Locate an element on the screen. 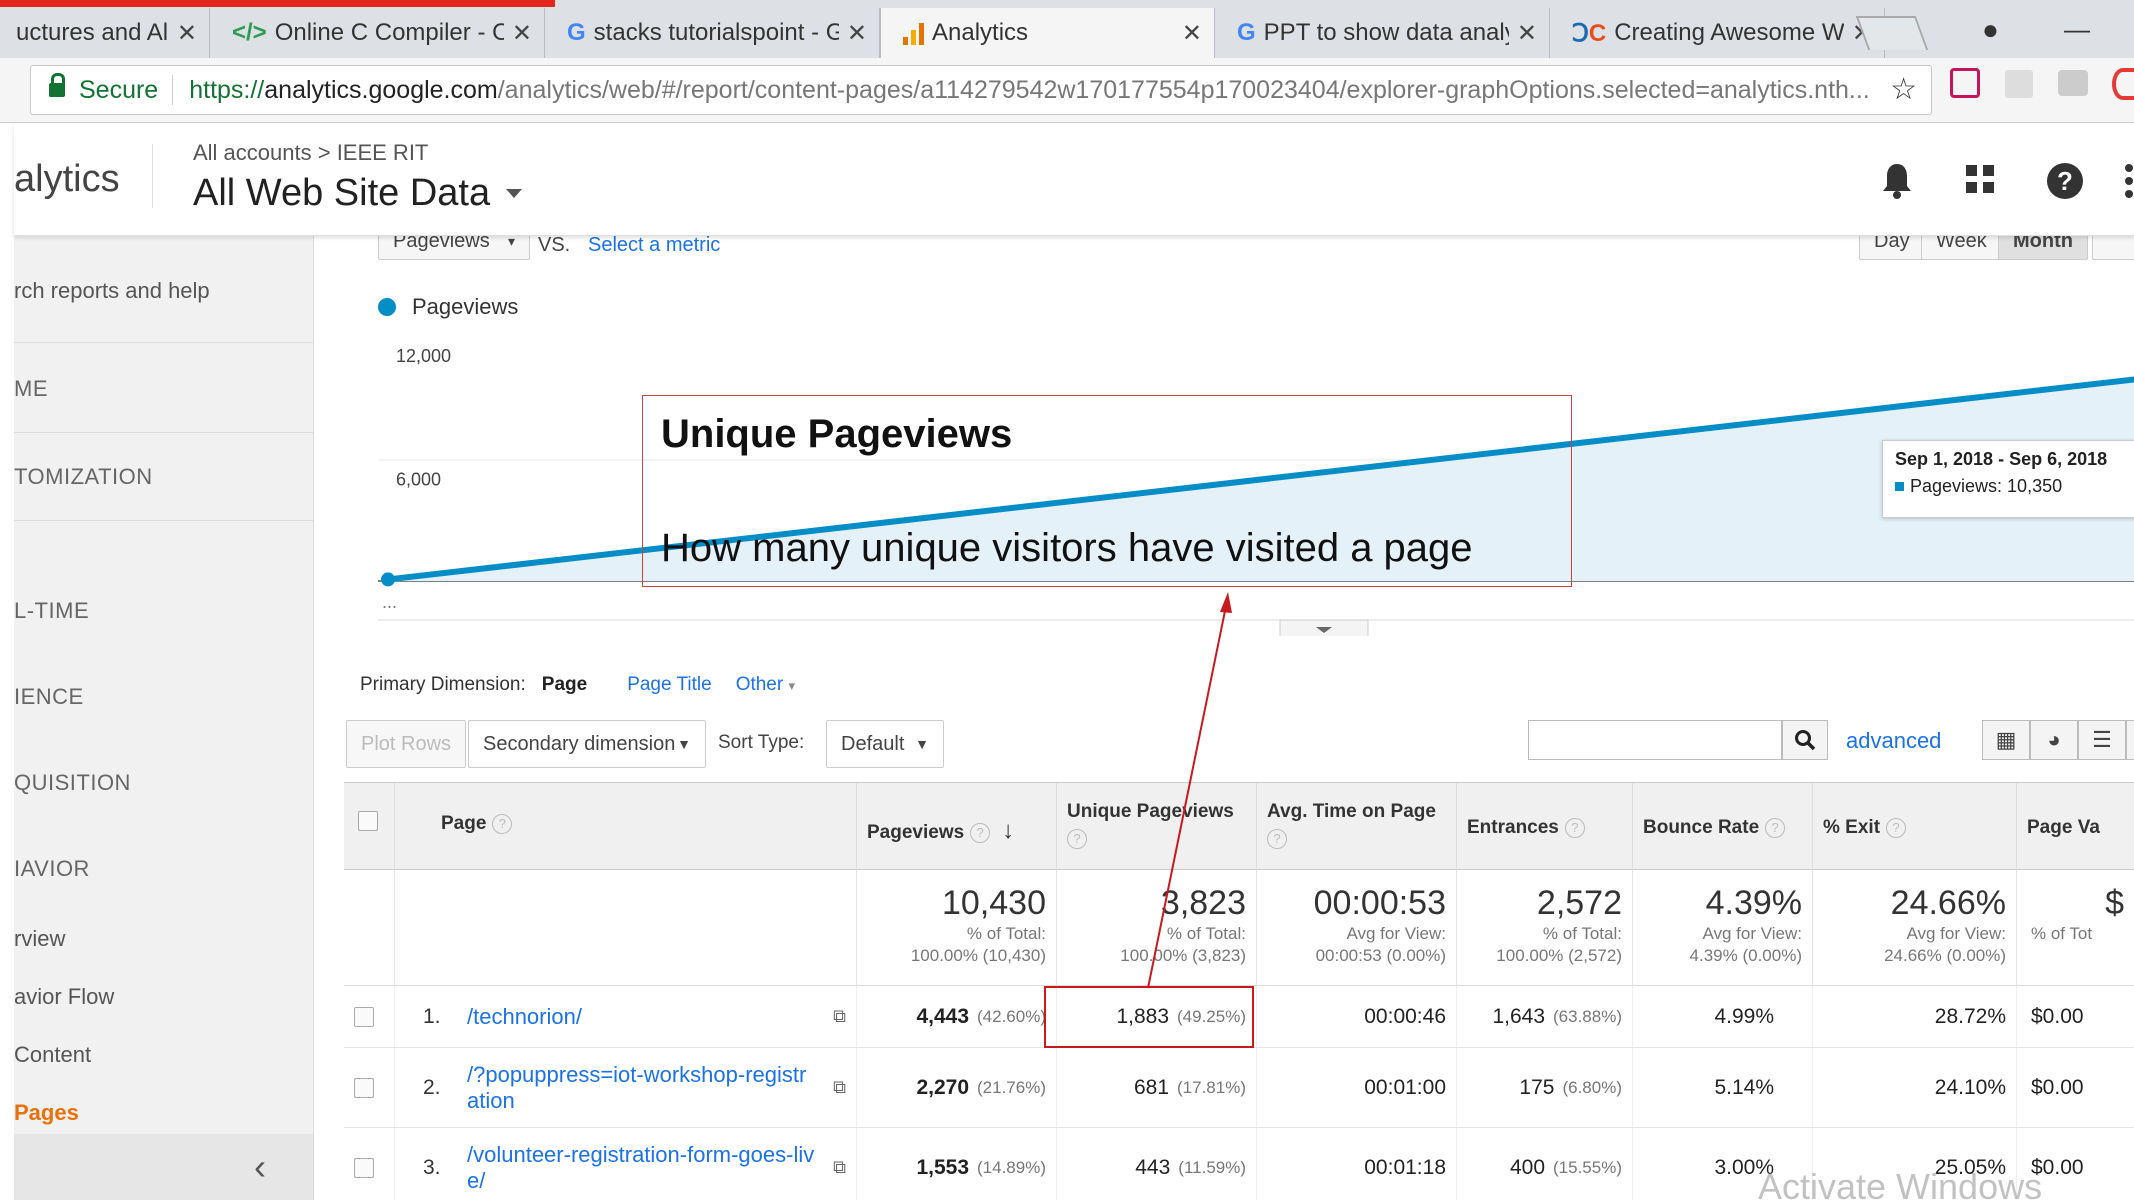 The height and width of the screenshot is (1200, 2134). brand-name: alytics is located at coordinates (67, 179).